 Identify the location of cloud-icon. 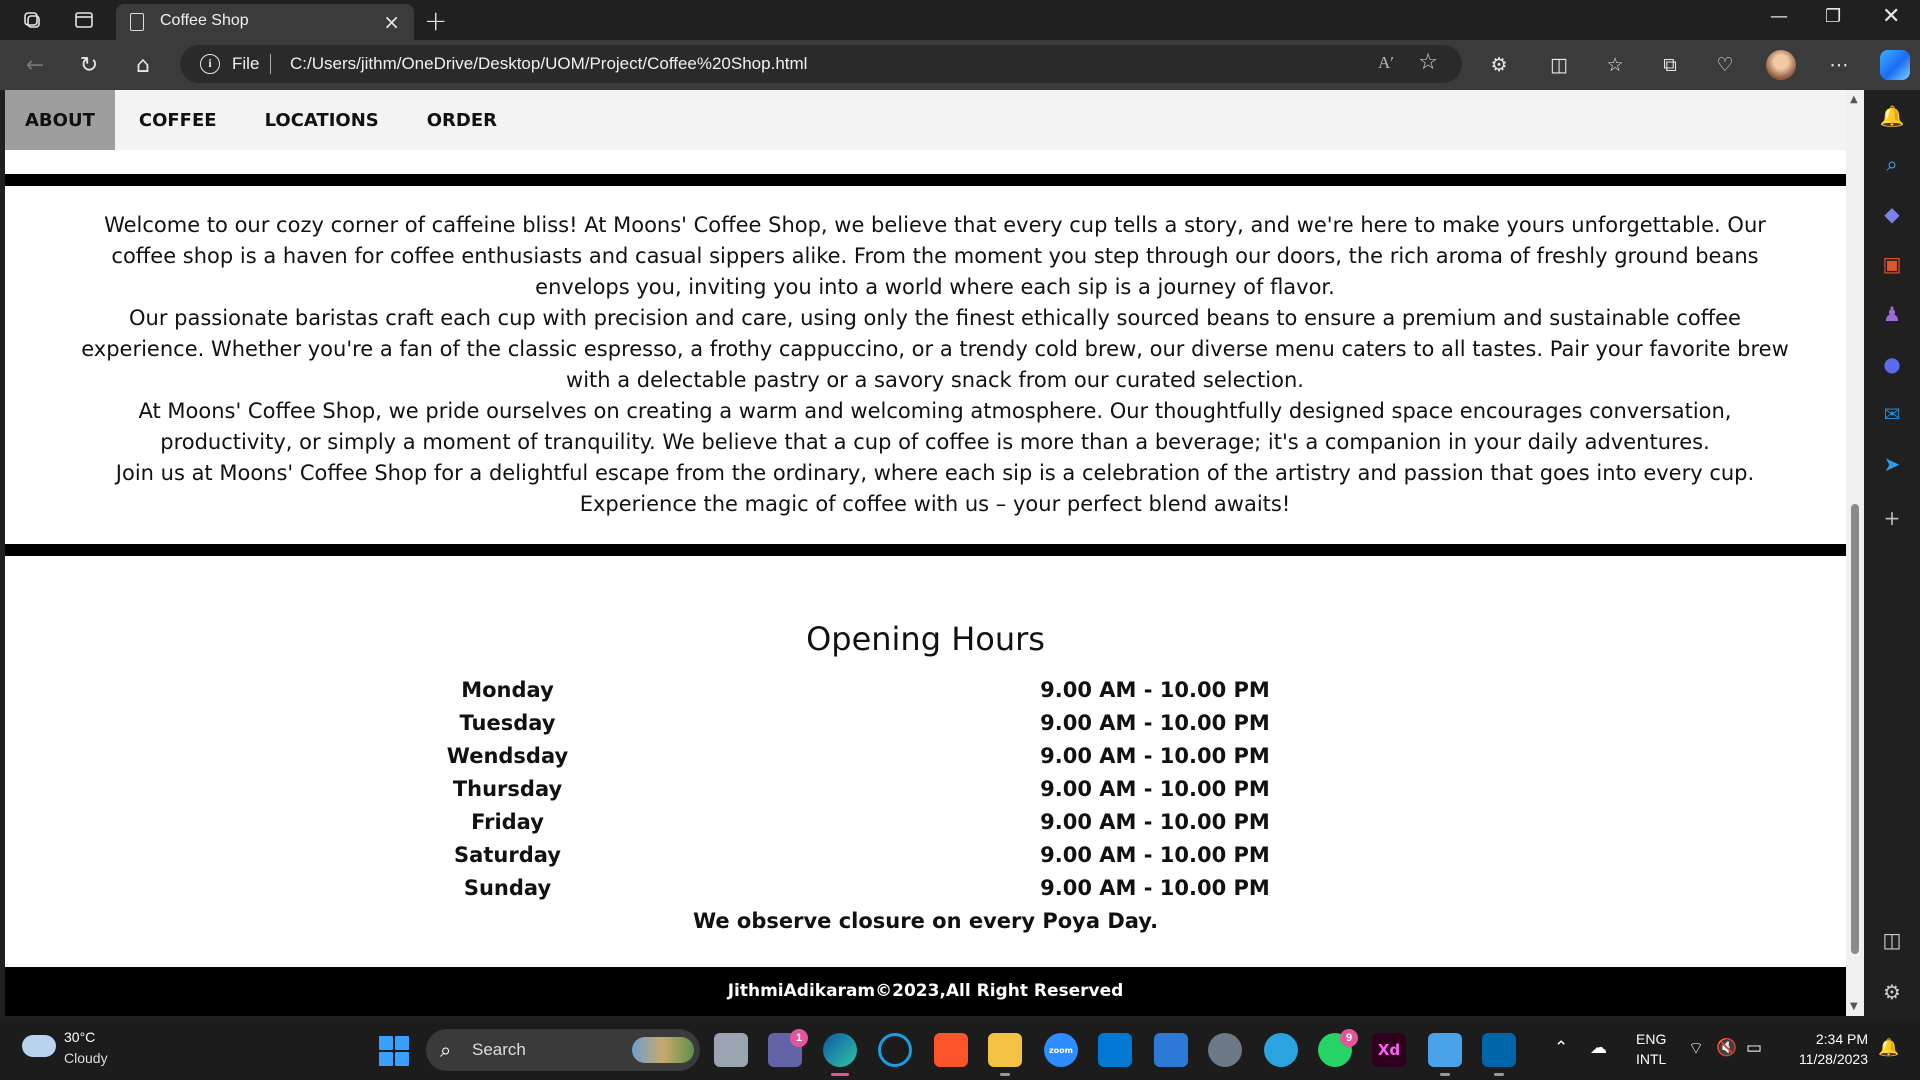
(39, 1046).